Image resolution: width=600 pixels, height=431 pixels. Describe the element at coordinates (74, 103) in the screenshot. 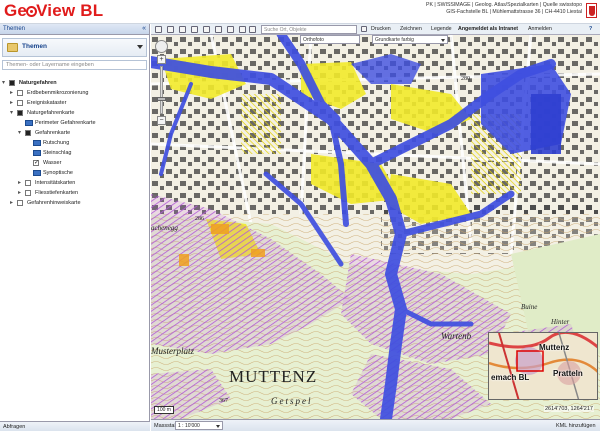

I see `tree-item: ▸ Ereigniskataster` at that location.